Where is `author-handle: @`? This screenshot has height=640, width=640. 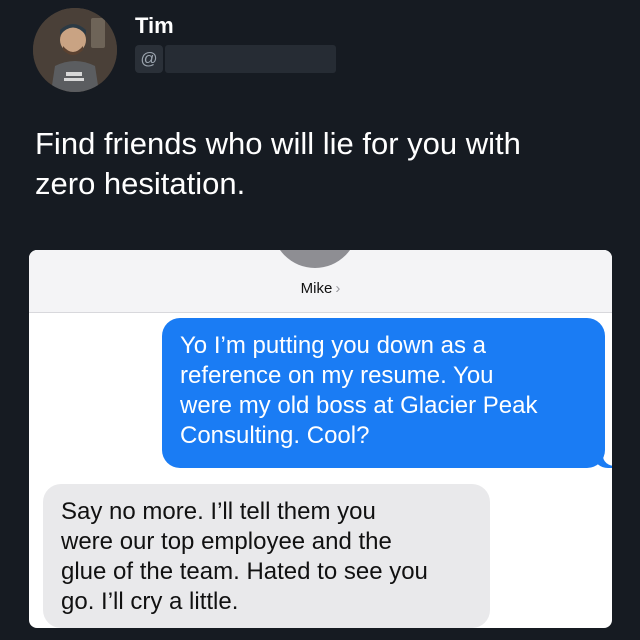 author-handle: @ is located at coordinates (235, 59).